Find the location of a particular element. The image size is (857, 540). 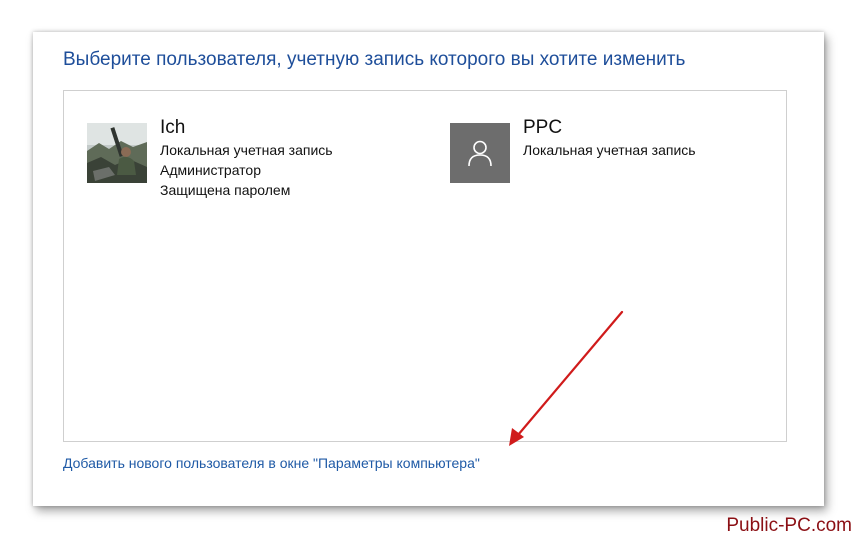

account-role: Администратор is located at coordinates (211, 170).